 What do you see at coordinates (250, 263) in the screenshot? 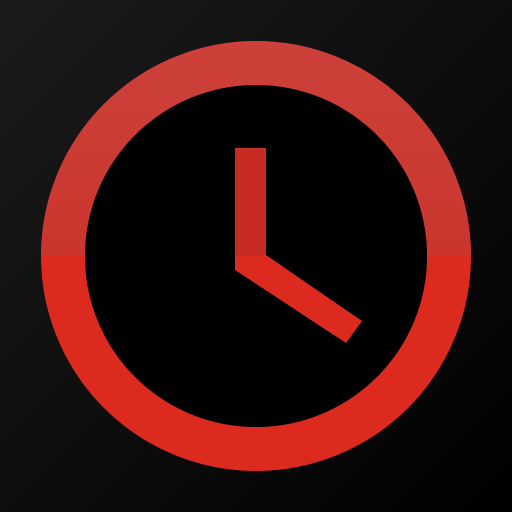
I see `clock-hand-vertical-lower` at bounding box center [250, 263].